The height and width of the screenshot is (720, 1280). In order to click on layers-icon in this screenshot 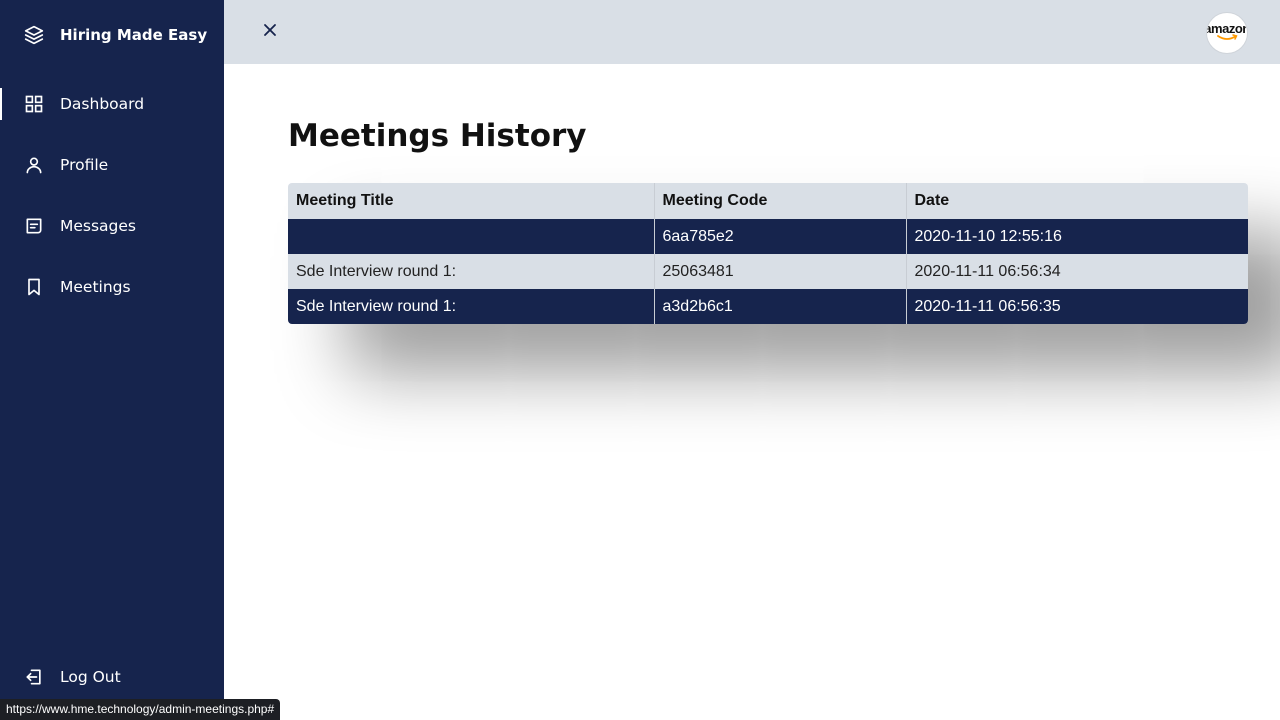, I will do `click(34, 35)`.